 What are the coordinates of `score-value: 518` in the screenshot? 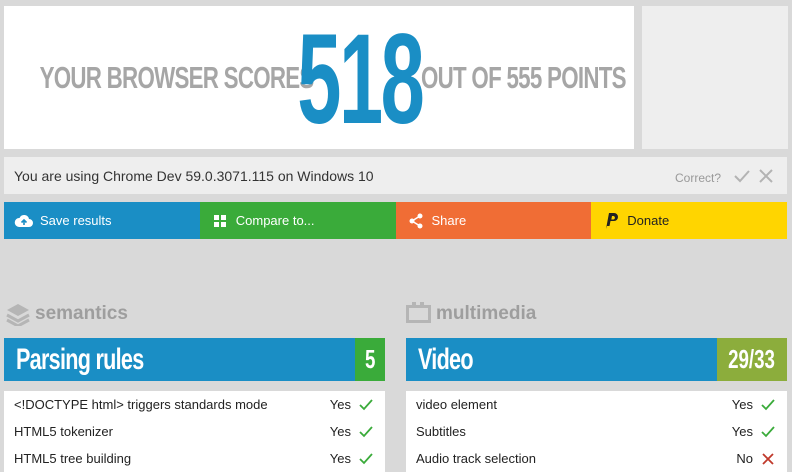 It's located at (361, 79).